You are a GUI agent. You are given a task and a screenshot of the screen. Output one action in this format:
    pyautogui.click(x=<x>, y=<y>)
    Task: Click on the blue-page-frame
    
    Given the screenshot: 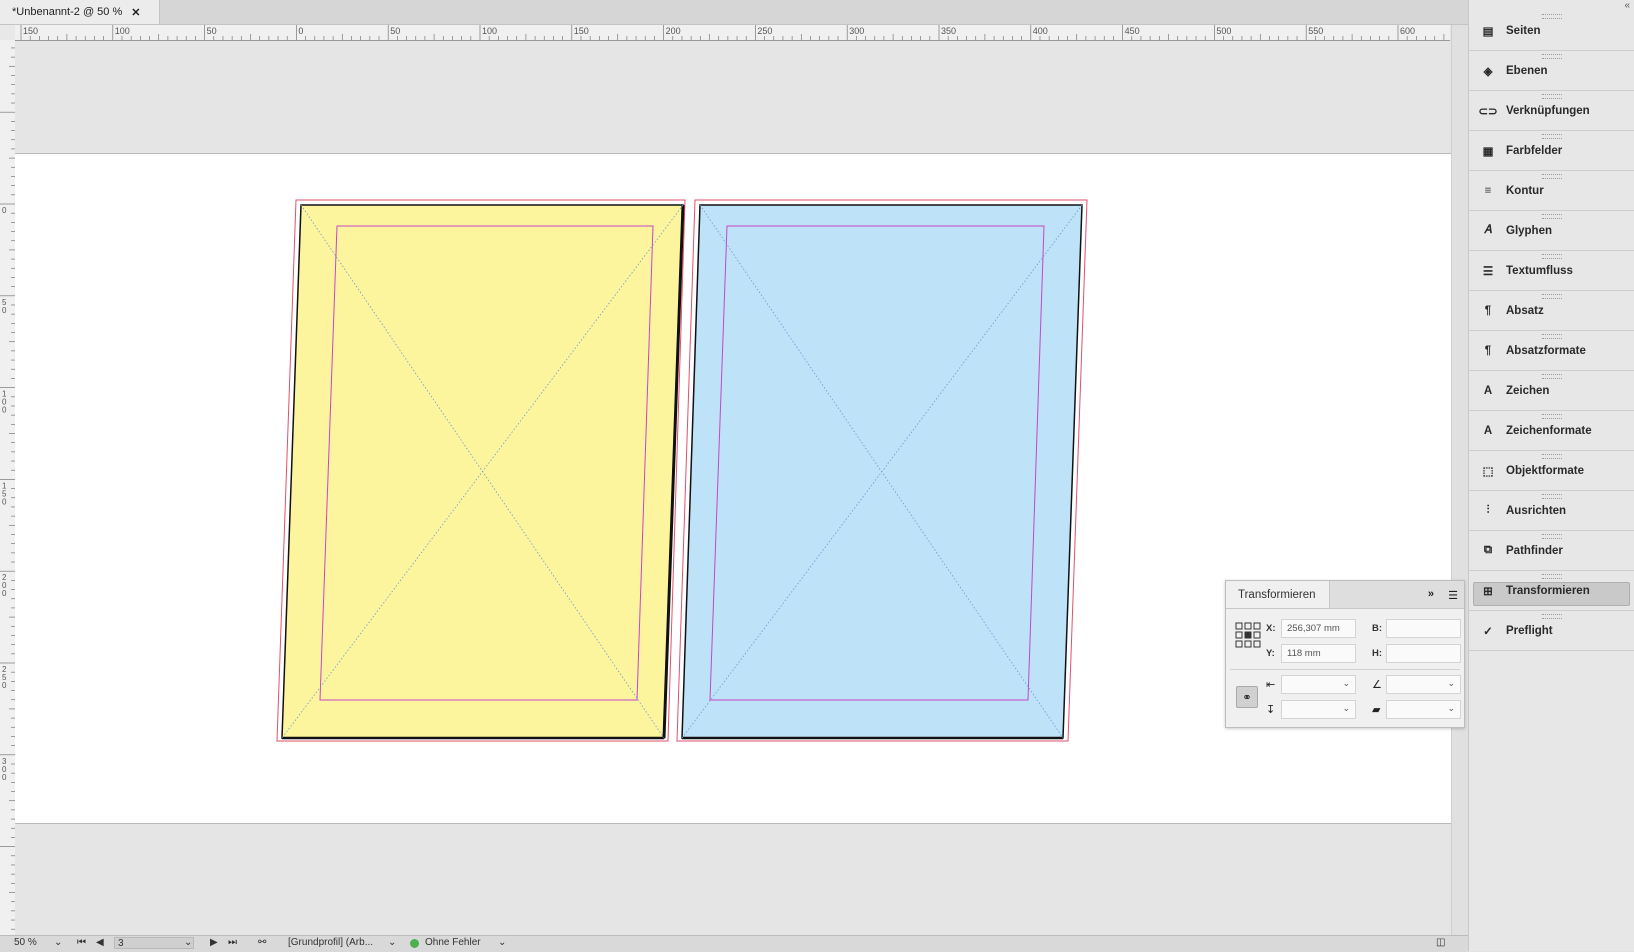 What is the action you would take?
    pyautogui.click(x=882, y=470)
    